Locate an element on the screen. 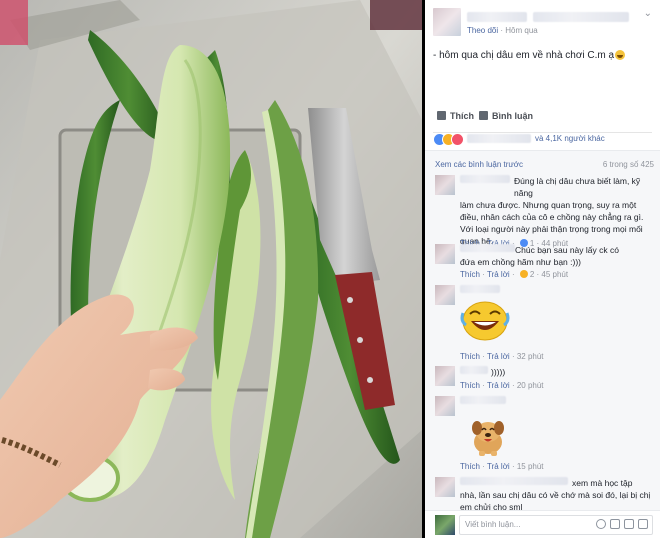  comment-icon is located at coordinates (483, 115).